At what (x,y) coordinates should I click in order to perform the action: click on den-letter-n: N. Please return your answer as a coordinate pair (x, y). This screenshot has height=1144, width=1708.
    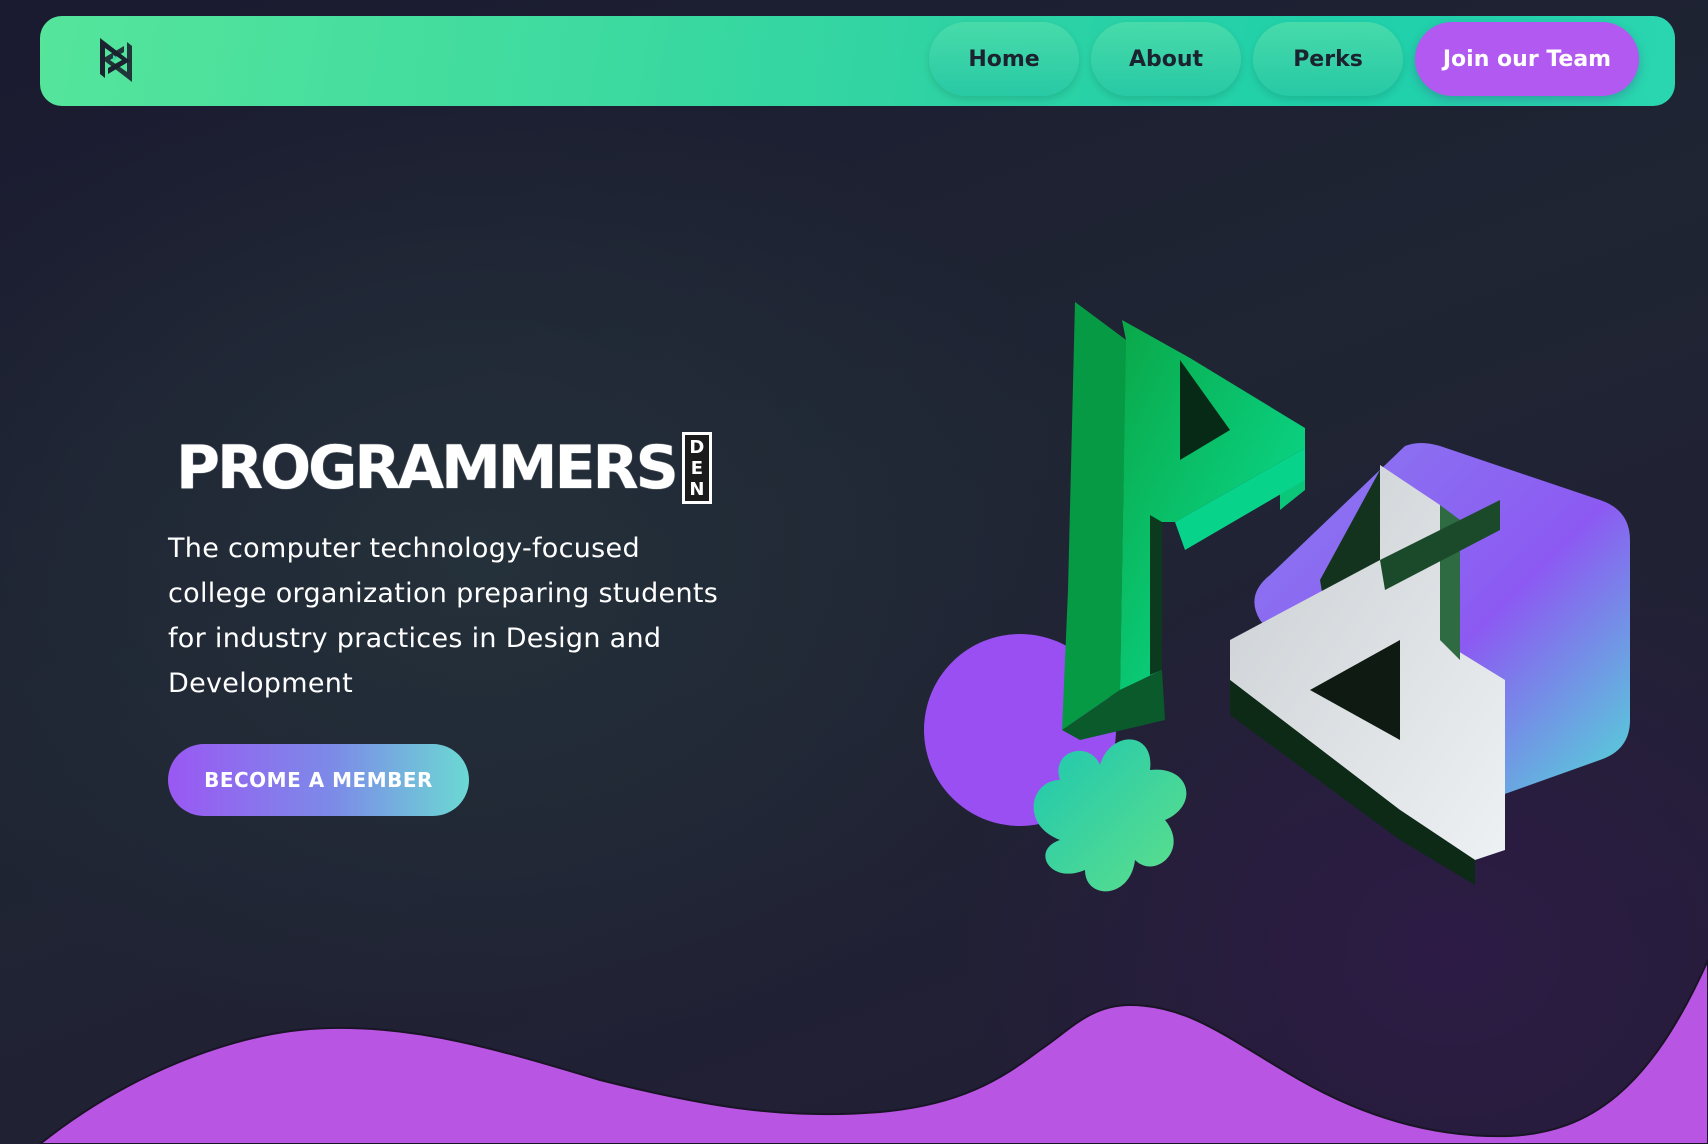
    Looking at the image, I should click on (697, 489).